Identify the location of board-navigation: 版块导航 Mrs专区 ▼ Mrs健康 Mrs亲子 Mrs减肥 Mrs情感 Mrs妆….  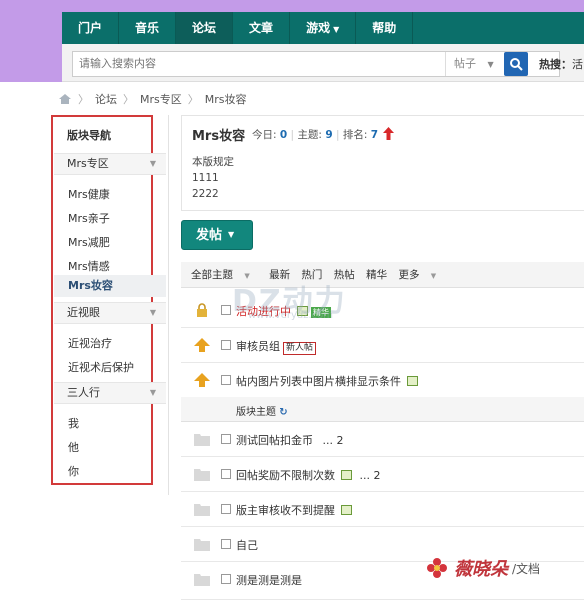
(110, 305).